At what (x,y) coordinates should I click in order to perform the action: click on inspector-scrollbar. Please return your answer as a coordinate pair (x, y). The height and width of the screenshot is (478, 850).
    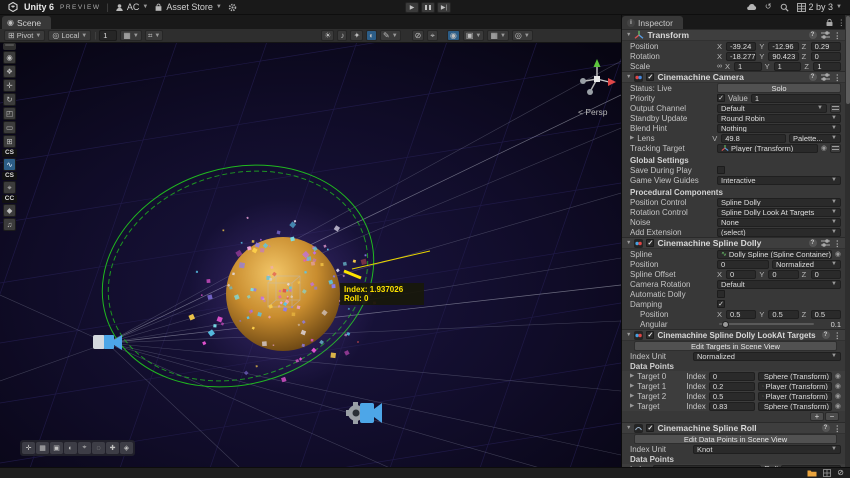
    Looking at the image, I should click on (847, 241).